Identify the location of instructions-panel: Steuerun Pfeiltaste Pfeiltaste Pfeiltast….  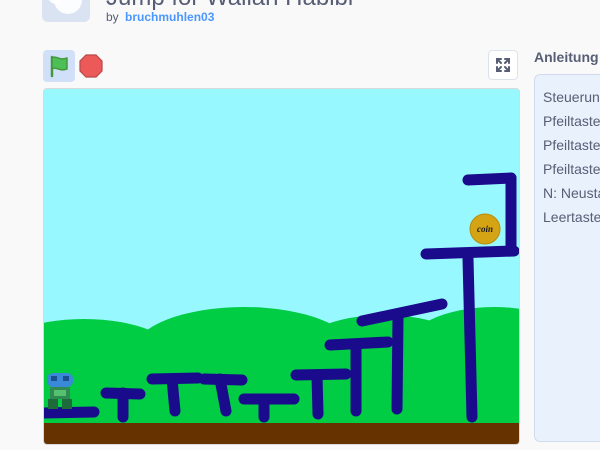
(567, 258).